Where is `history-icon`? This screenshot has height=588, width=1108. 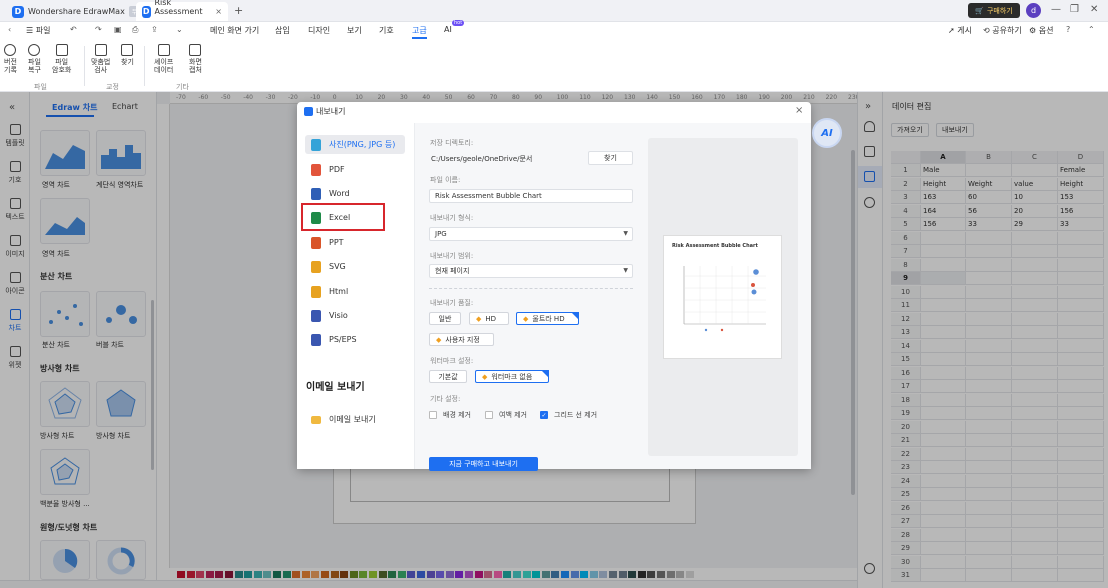 history-icon is located at coordinates (10, 50).